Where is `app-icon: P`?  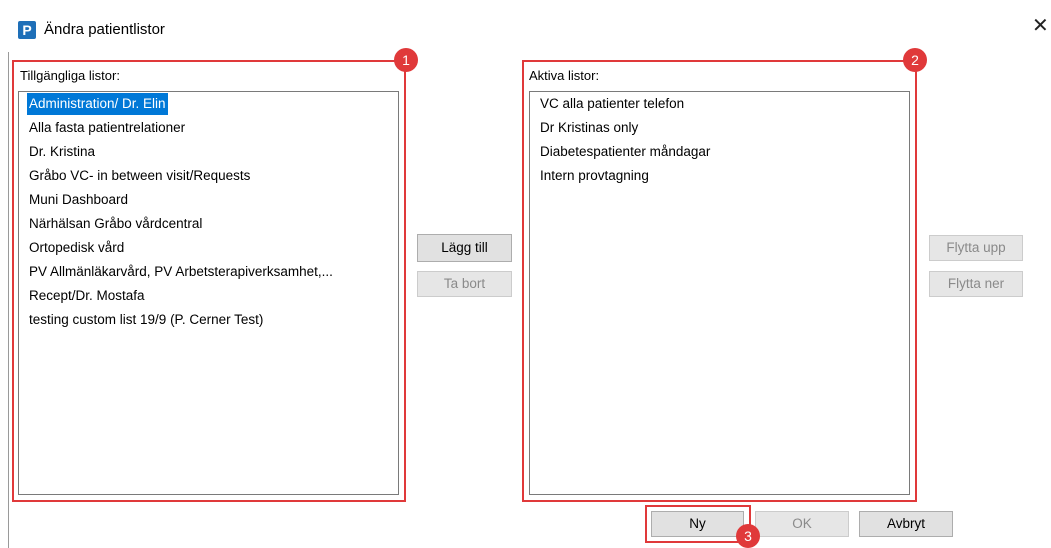 app-icon: P is located at coordinates (27, 30).